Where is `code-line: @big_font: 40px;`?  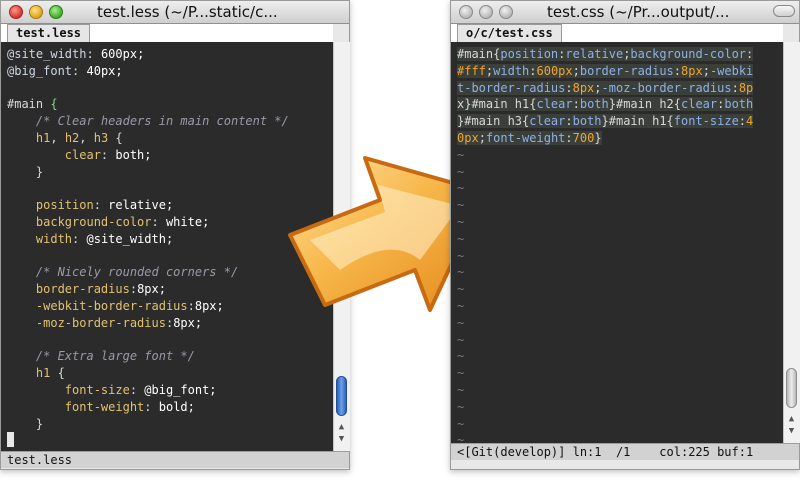 code-line: @big_font: 40px; is located at coordinates (65, 70).